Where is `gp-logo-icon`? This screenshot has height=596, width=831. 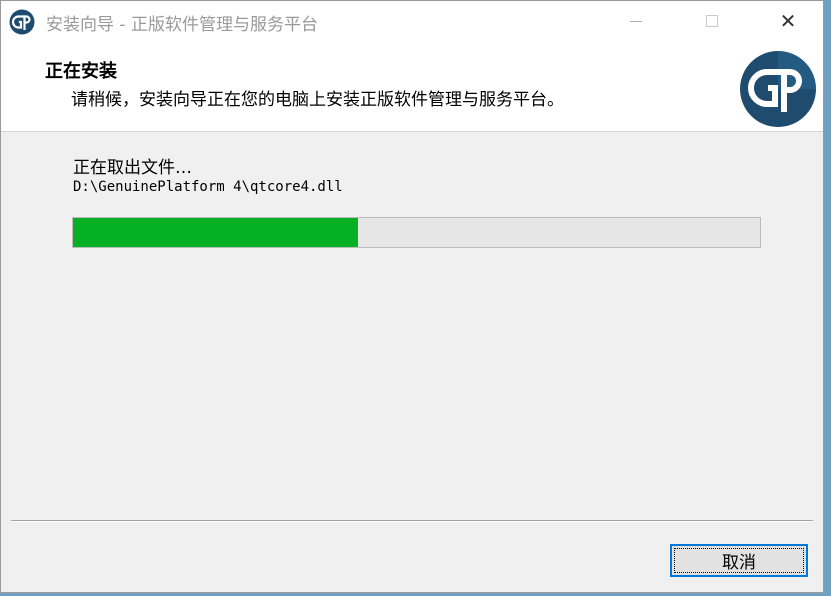 gp-logo-icon is located at coordinates (22, 22).